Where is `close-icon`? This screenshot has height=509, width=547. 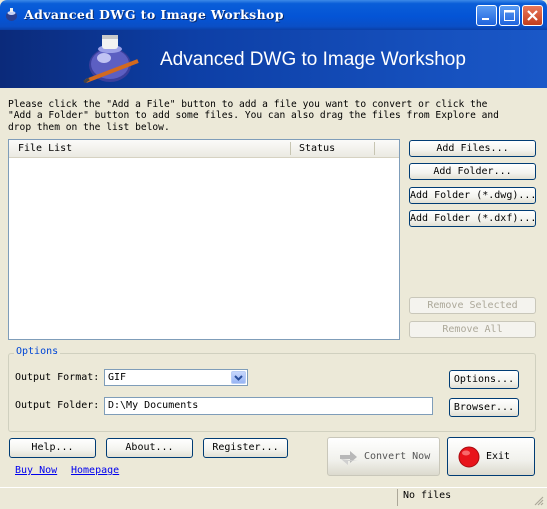
close-icon is located at coordinates (532, 15).